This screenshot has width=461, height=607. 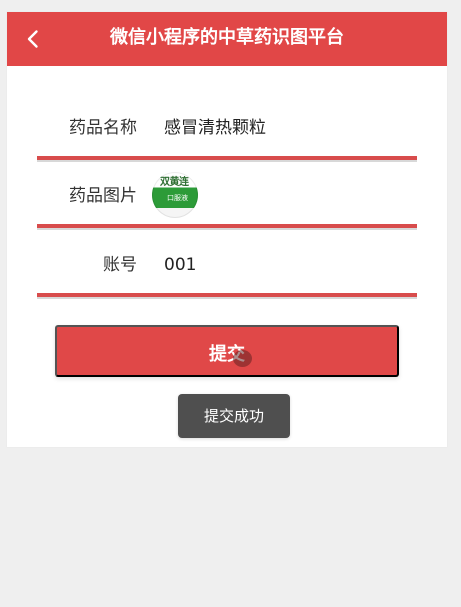 What do you see at coordinates (120, 265) in the screenshot?
I see `account-label: 账号` at bounding box center [120, 265].